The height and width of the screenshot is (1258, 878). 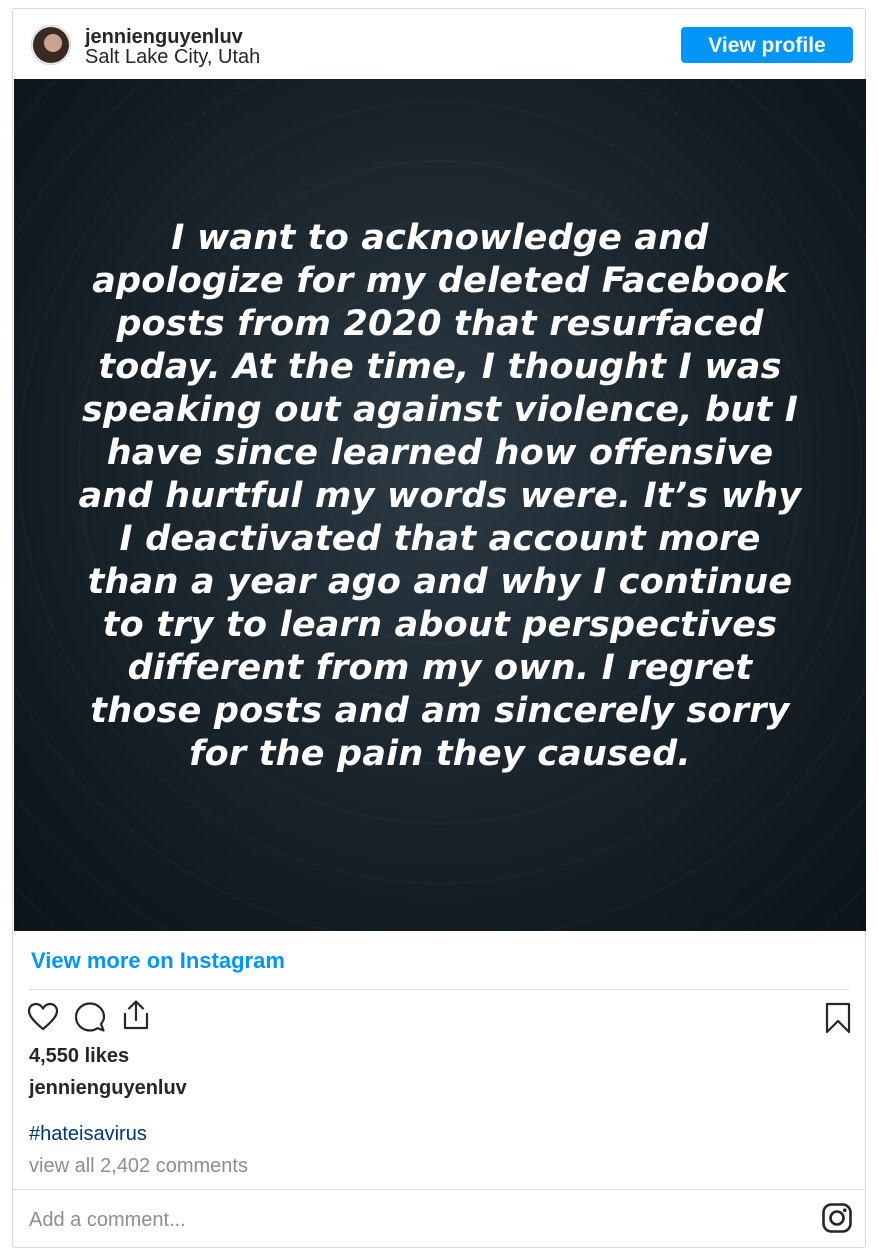 What do you see at coordinates (108, 1088) in the screenshot?
I see `caption-username: jennienguyenluv` at bounding box center [108, 1088].